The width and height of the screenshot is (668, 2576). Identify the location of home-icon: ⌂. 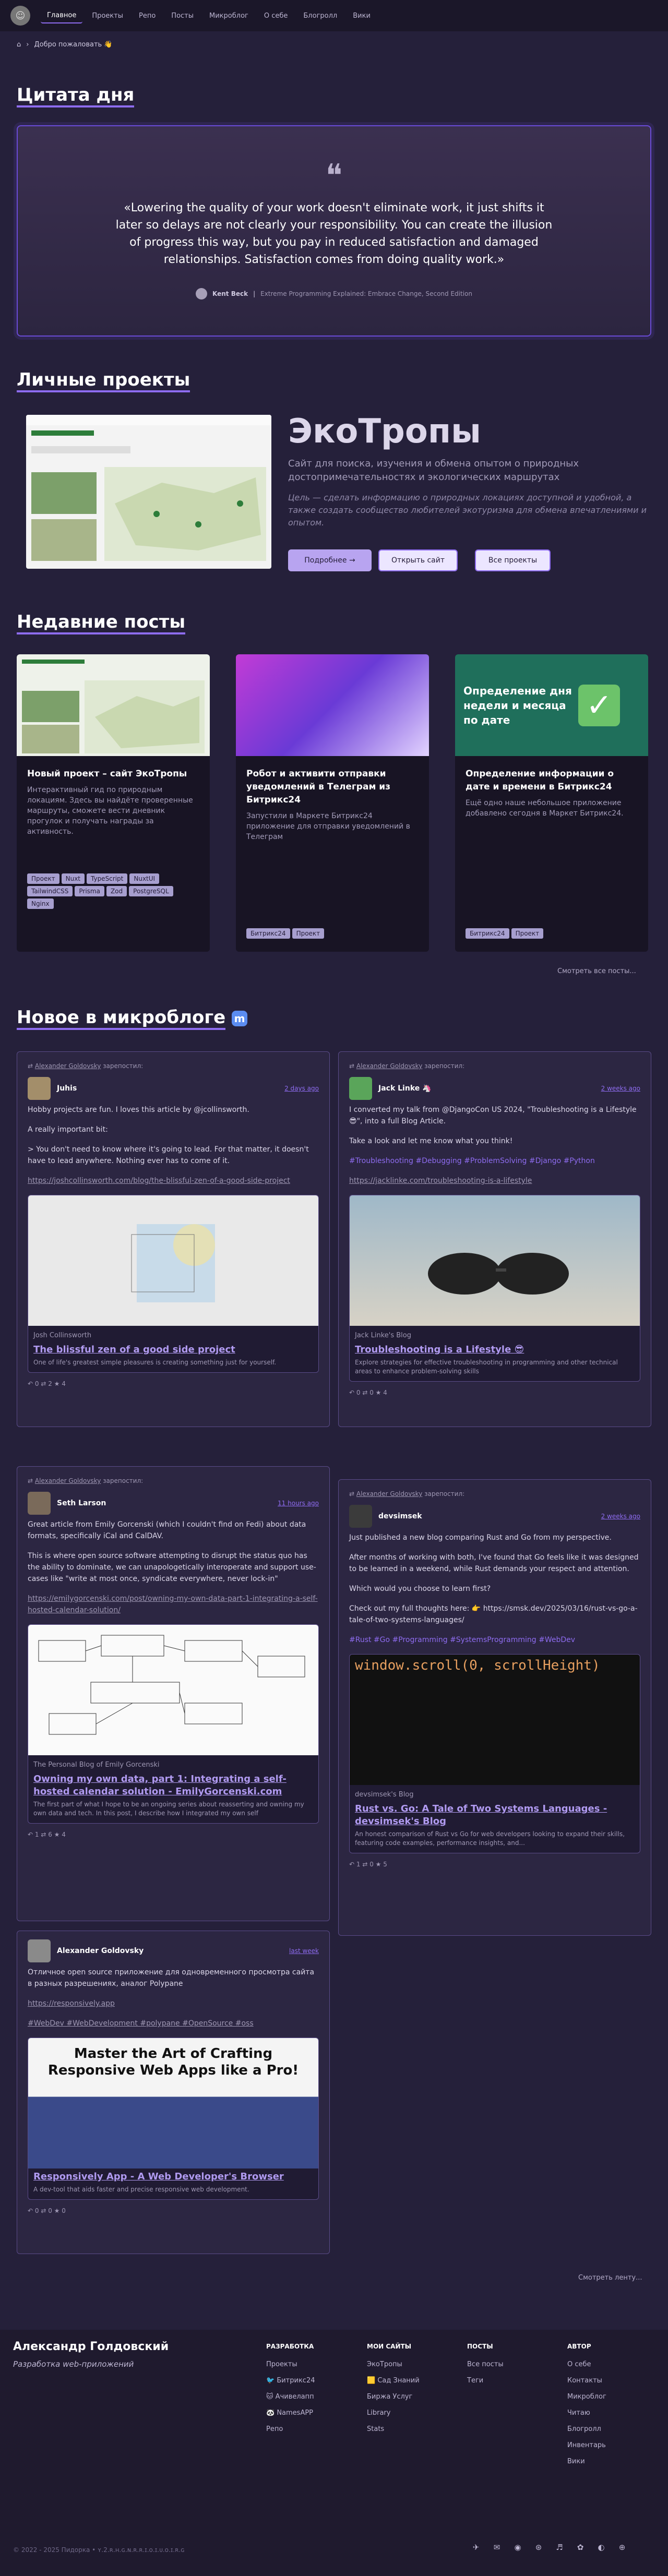
(19, 45).